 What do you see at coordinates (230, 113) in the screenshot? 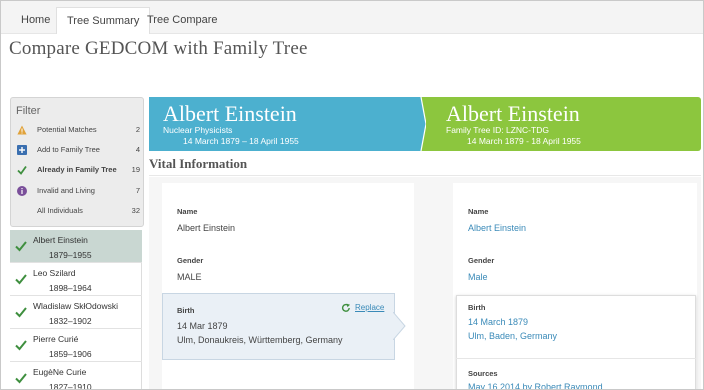
I see `gedcom-person-name: Albert Einstein` at bounding box center [230, 113].